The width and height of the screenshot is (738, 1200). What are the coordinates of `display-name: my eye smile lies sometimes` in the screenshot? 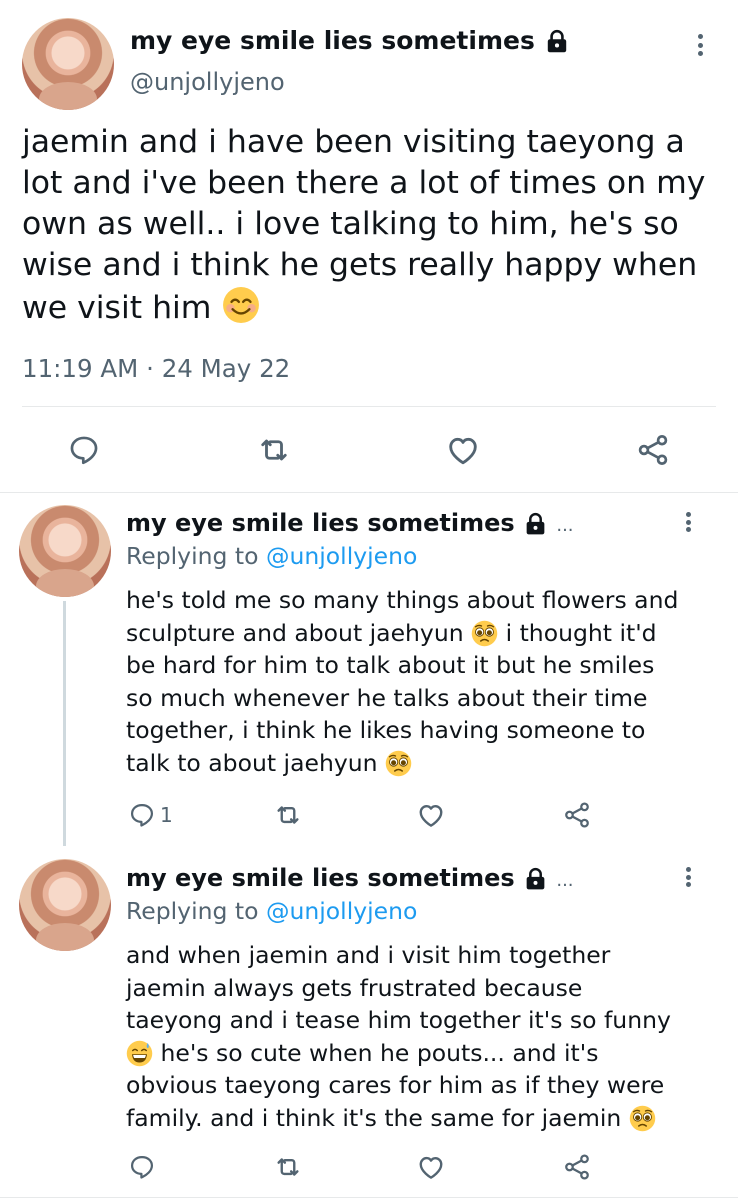 It's located at (350, 40).